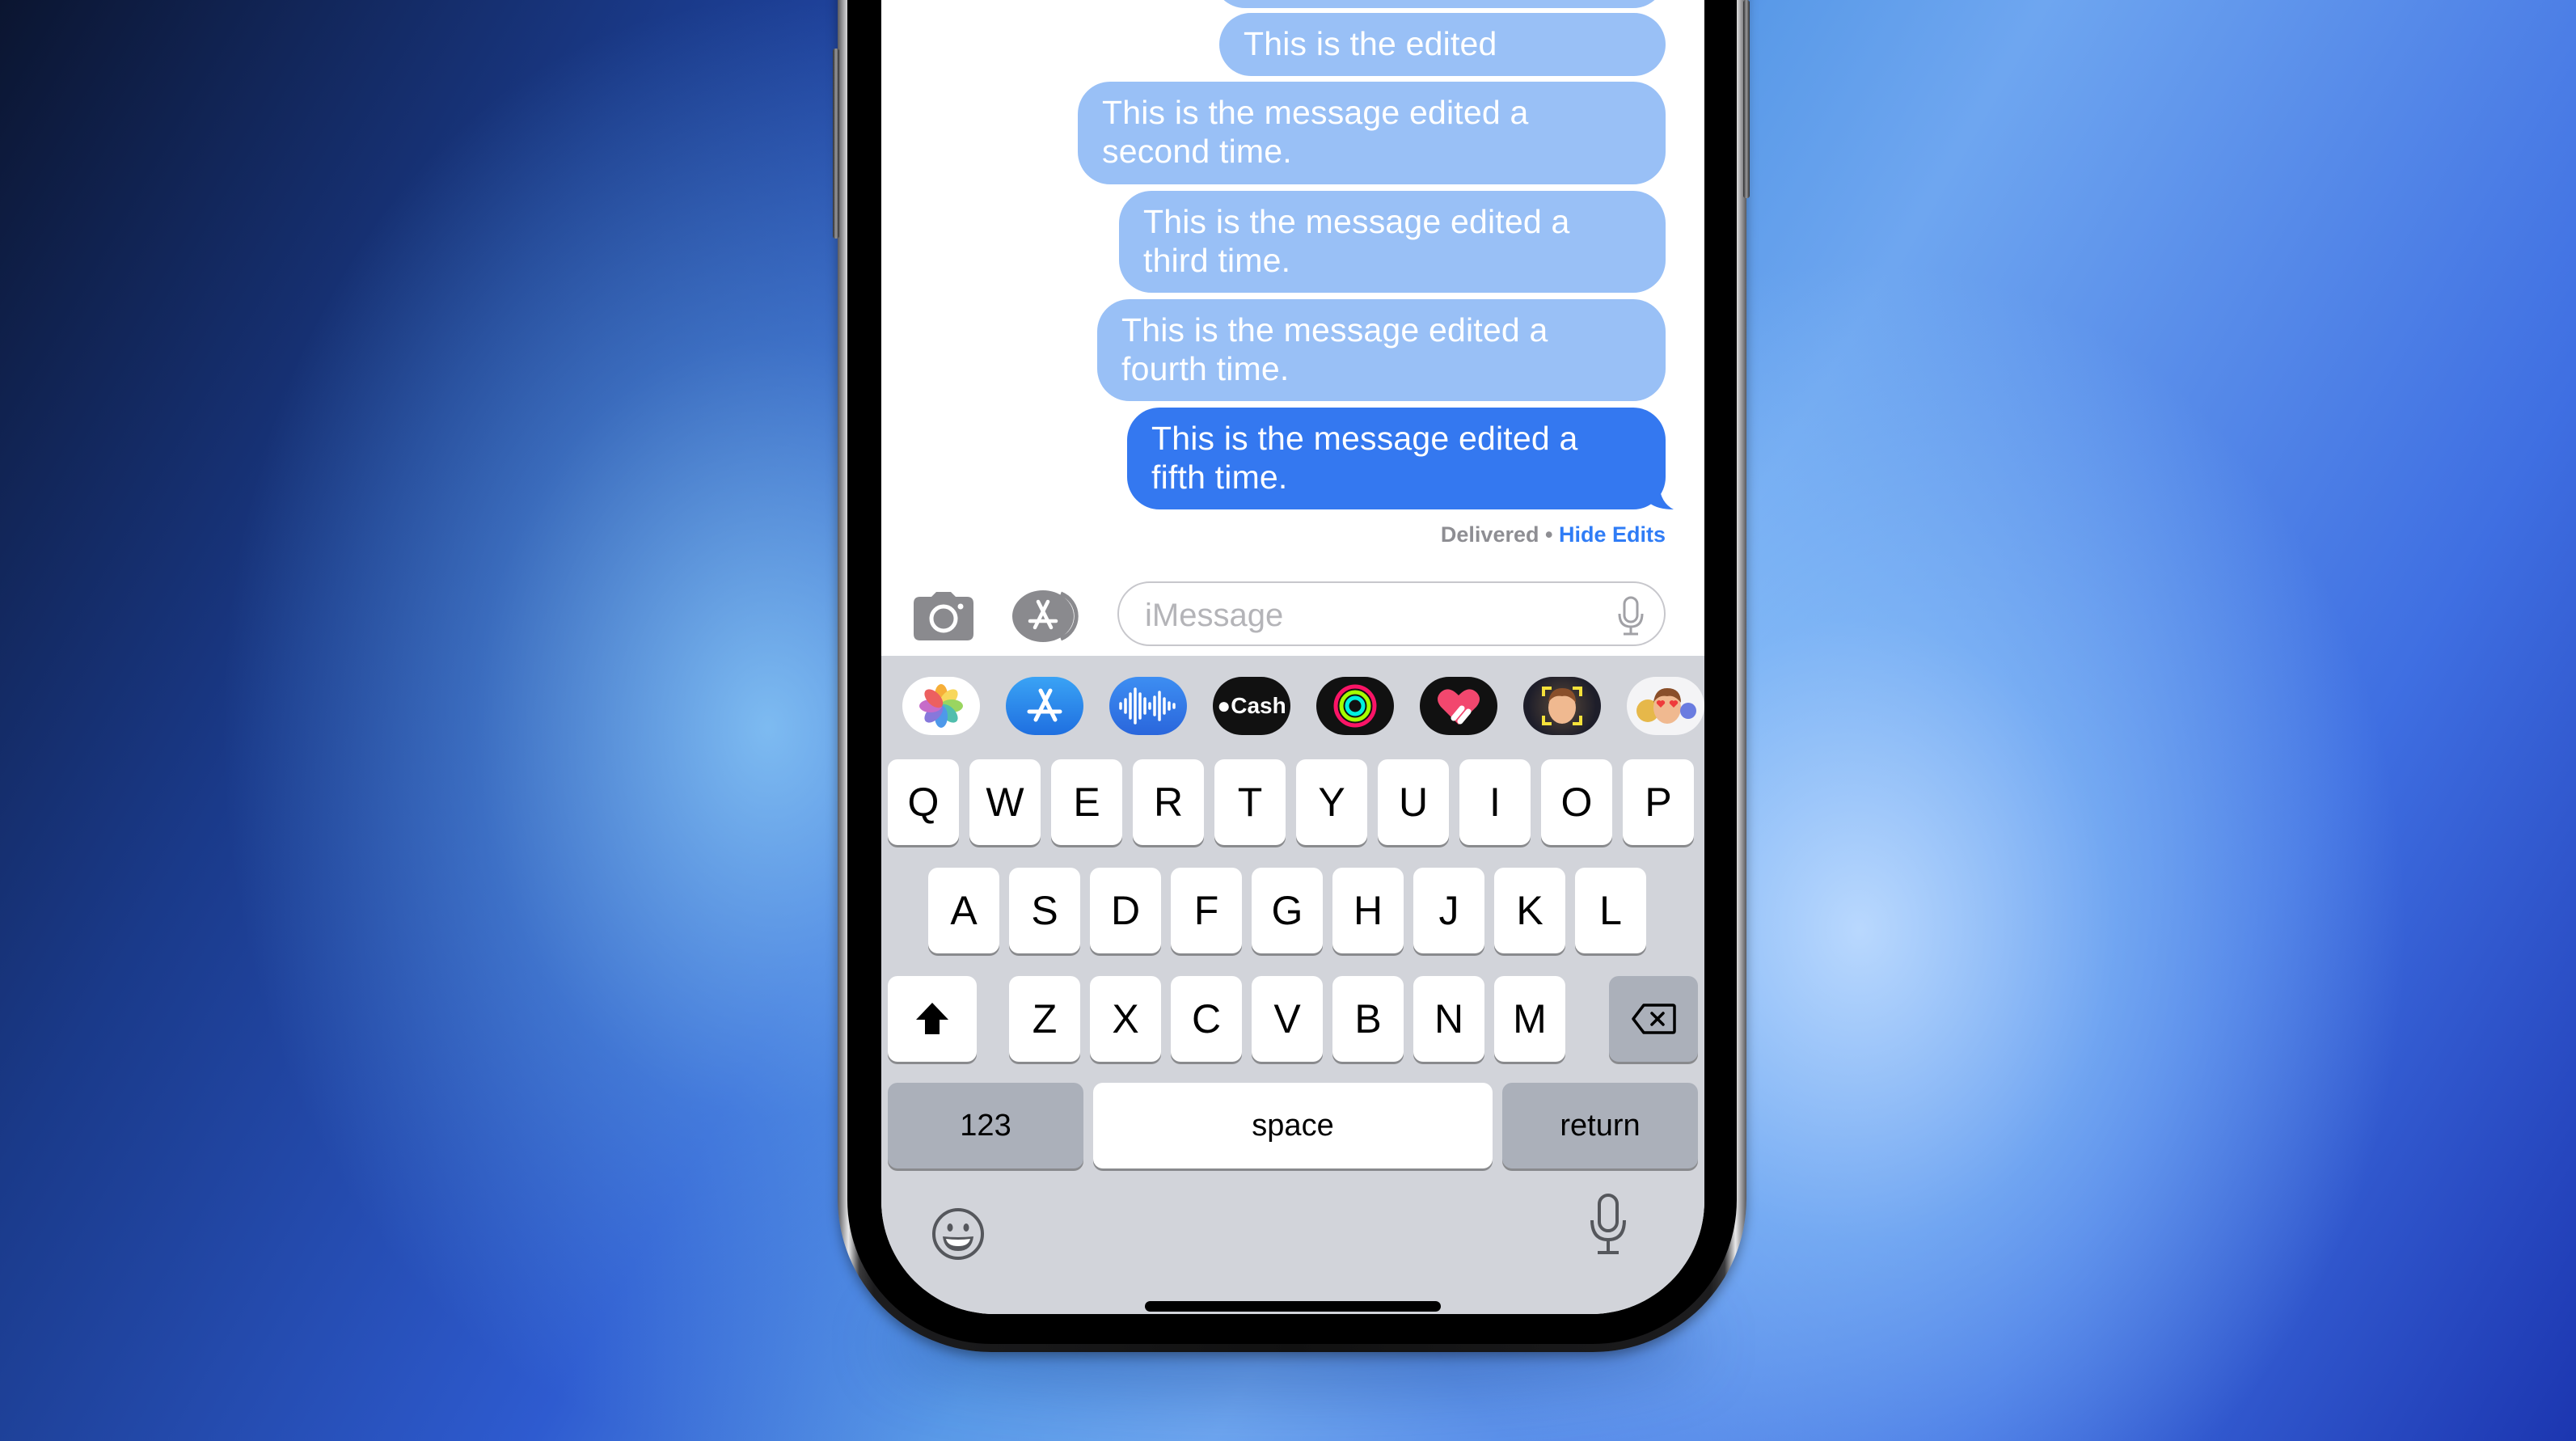 The height and width of the screenshot is (1441, 2576). I want to click on key-d: D, so click(1125, 910).